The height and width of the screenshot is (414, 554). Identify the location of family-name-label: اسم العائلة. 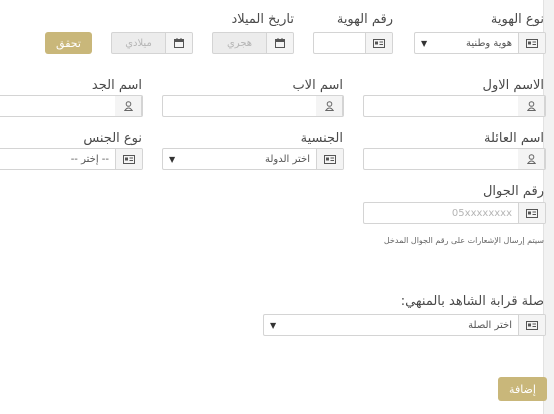
(514, 138).